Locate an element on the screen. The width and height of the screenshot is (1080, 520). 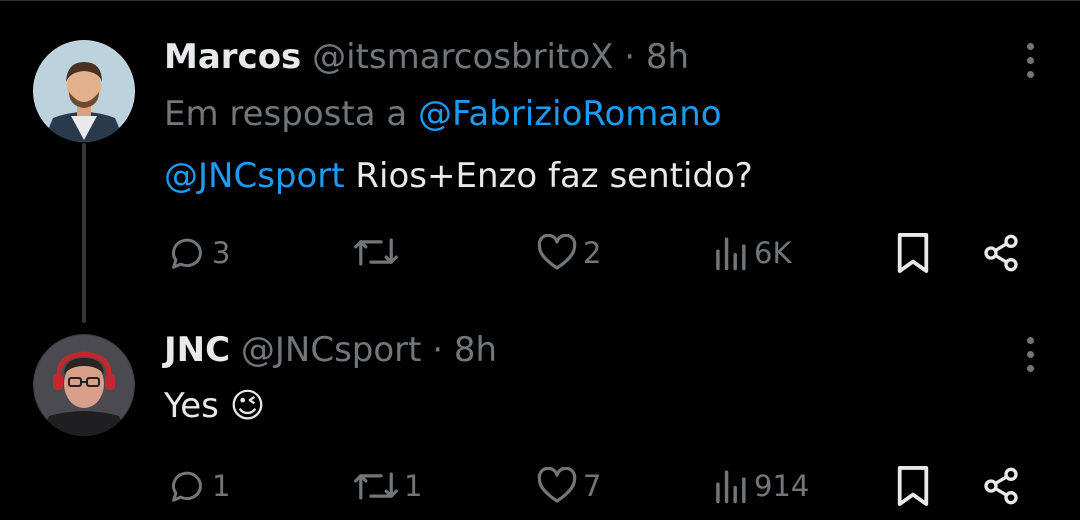
views-button: 914 is located at coordinates (760, 486).